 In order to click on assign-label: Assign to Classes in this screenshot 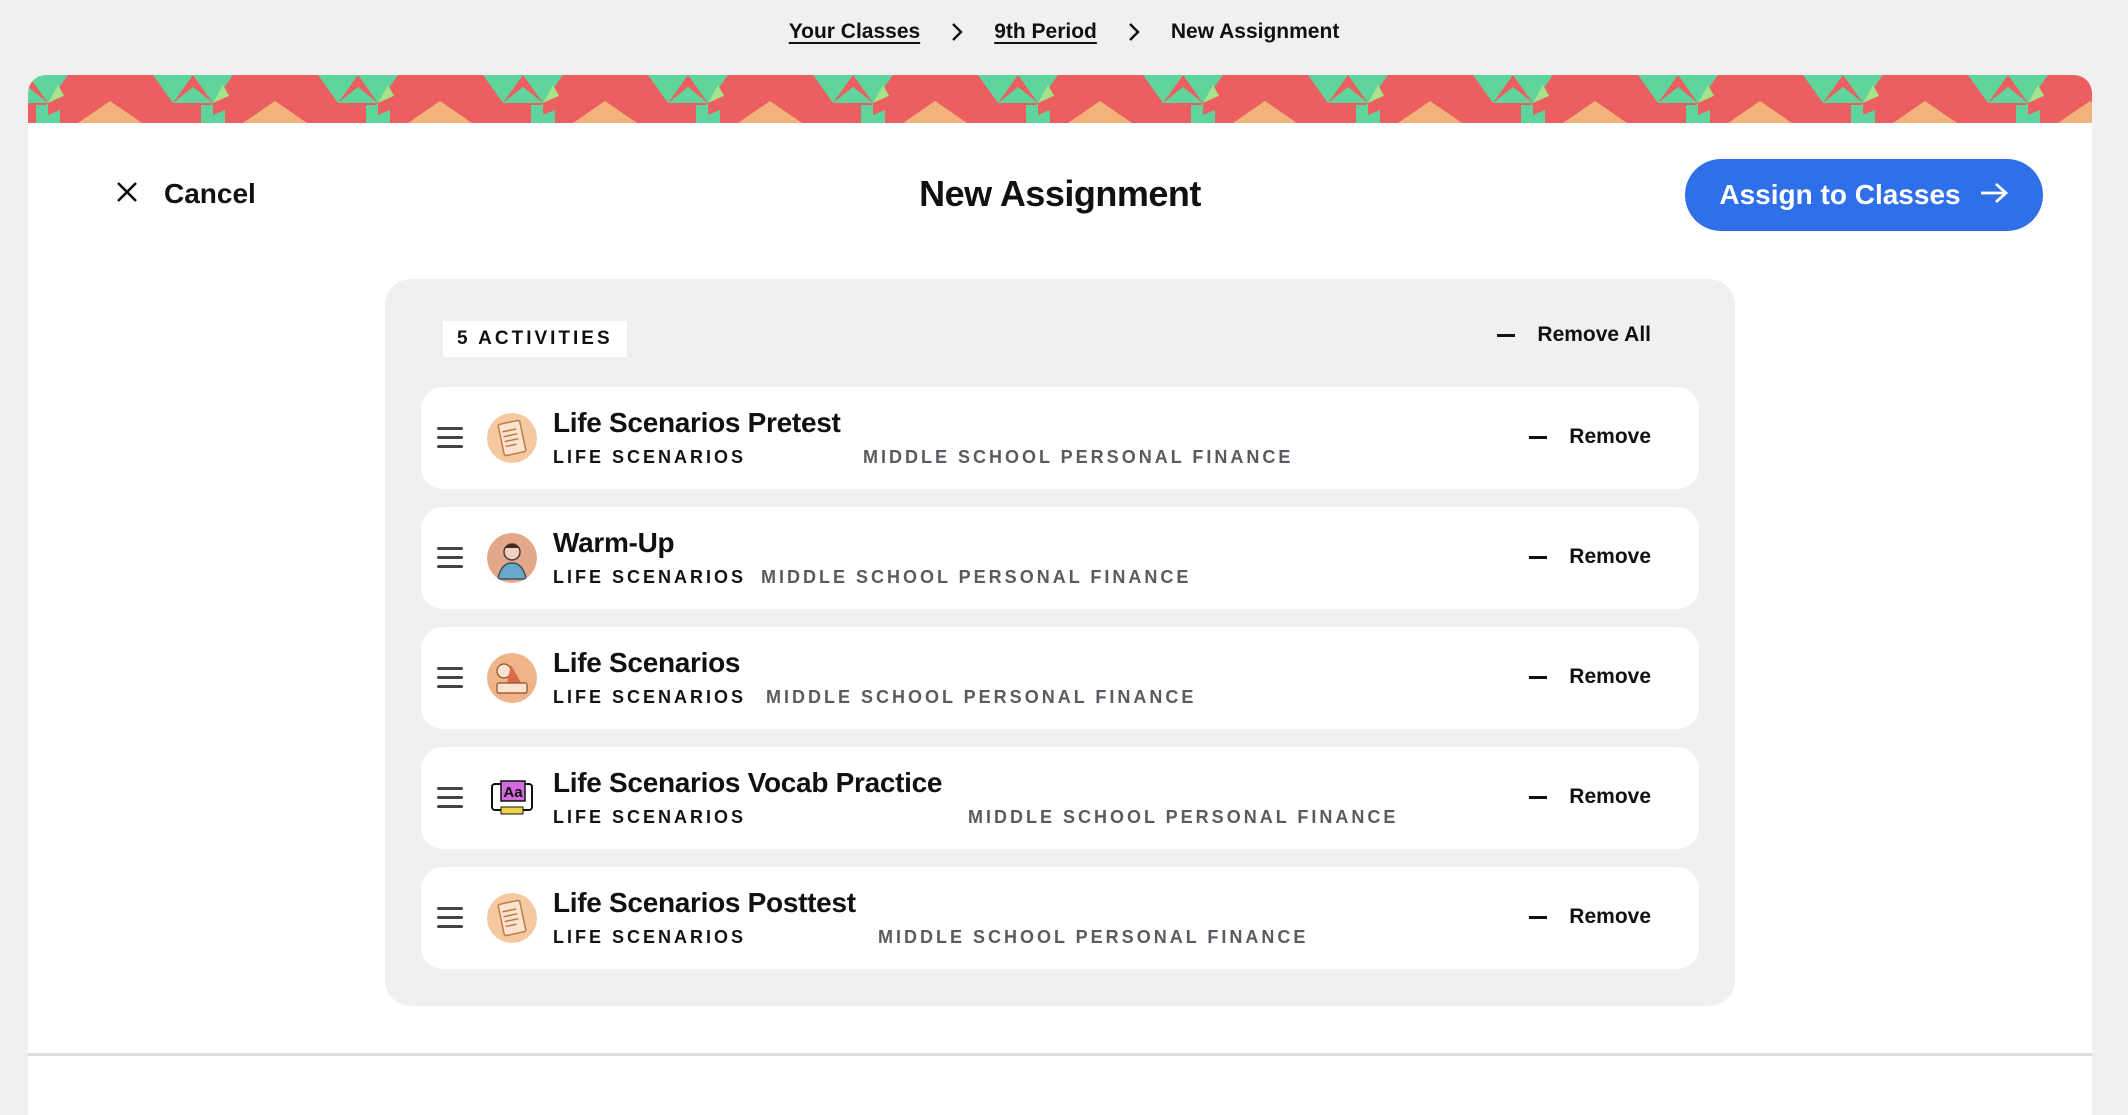, I will do `click(1840, 194)`.